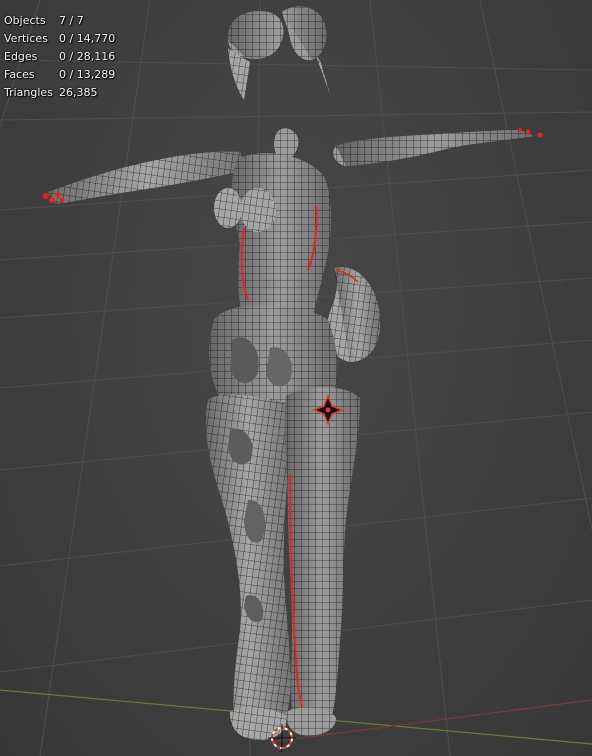 The height and width of the screenshot is (756, 592). I want to click on stat-row-faces: Faces 0 / 13,289, so click(59, 75).